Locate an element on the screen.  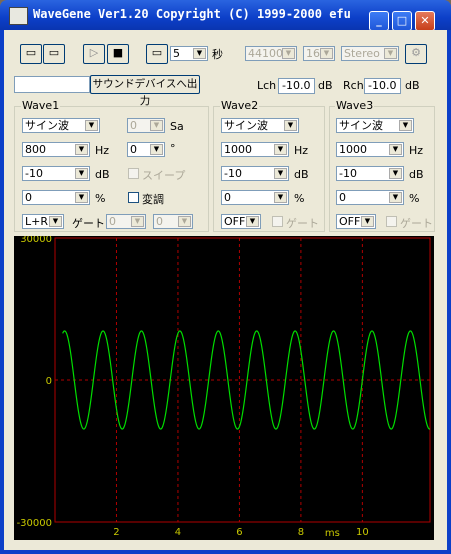
play-button: ▷ is located at coordinates (94, 54).